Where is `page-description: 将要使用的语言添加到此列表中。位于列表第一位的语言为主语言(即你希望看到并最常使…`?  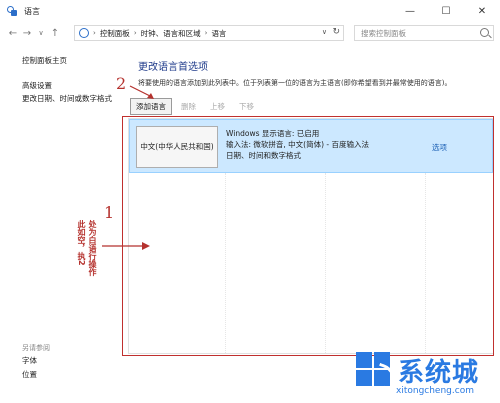 page-description: 将要使用的语言添加到此列表中。位于列表第一位的语言为主语言(即你希望看到并最常使… is located at coordinates (295, 83).